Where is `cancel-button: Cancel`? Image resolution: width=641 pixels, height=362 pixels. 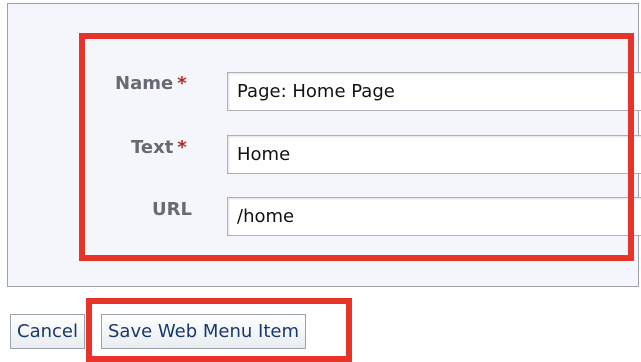
cancel-button: Cancel is located at coordinates (47, 331).